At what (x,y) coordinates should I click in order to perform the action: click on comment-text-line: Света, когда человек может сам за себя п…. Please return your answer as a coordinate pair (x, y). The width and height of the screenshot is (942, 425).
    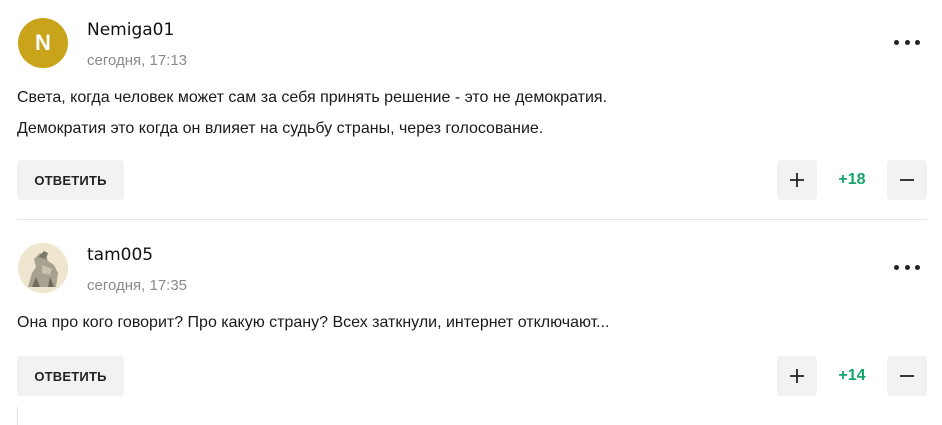
    Looking at the image, I should click on (312, 97).